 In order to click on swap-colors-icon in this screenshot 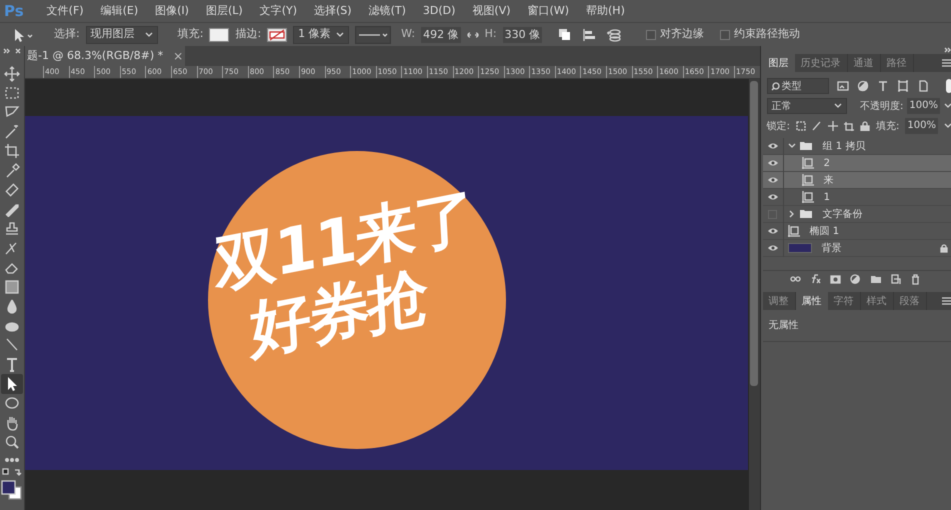, I will do `click(12, 473)`.